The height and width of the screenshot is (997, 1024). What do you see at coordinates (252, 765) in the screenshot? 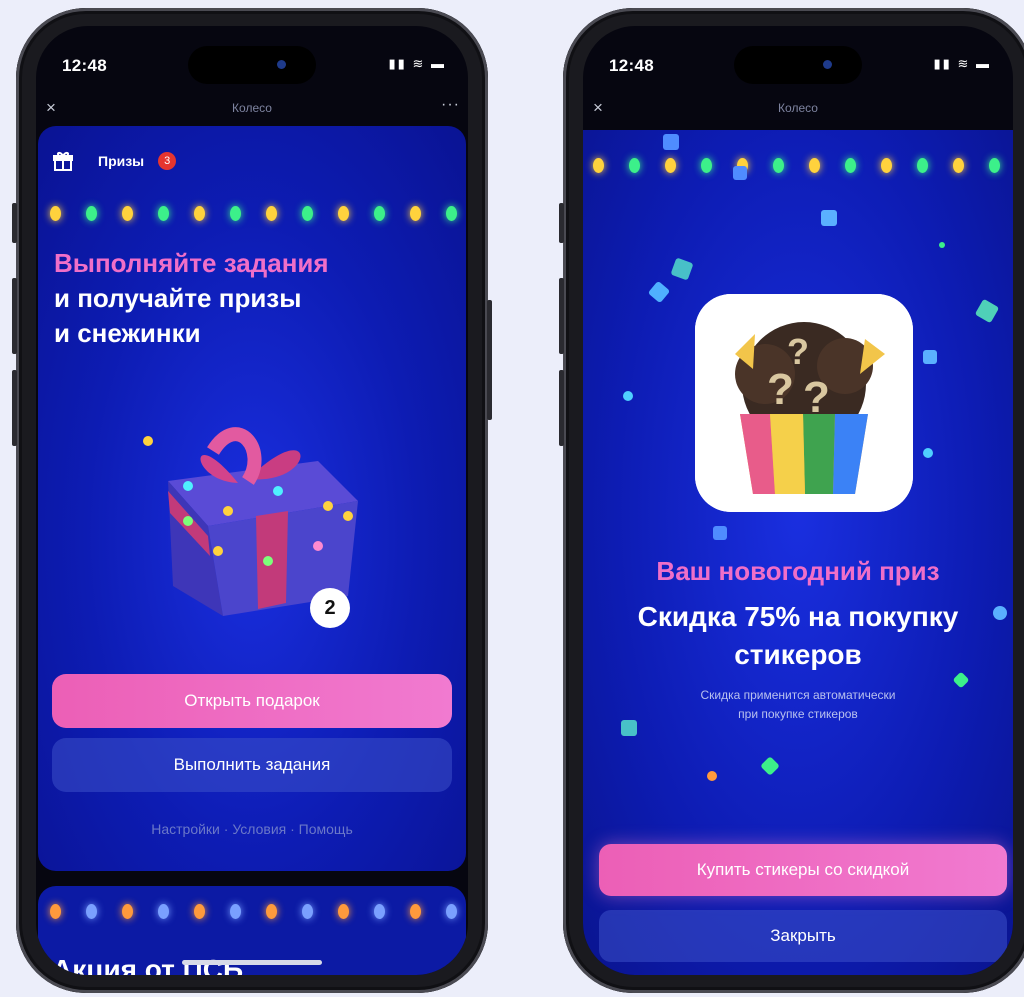
I see `do-tasks-button: Выполнить задания` at bounding box center [252, 765].